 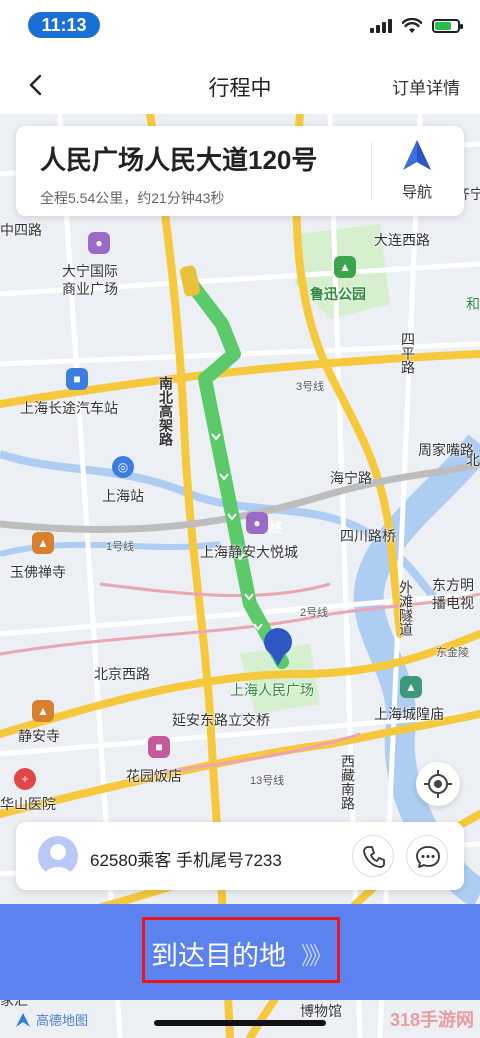 What do you see at coordinates (402, 240) in the screenshot?
I see `map-label-dalian: 大连西路` at bounding box center [402, 240].